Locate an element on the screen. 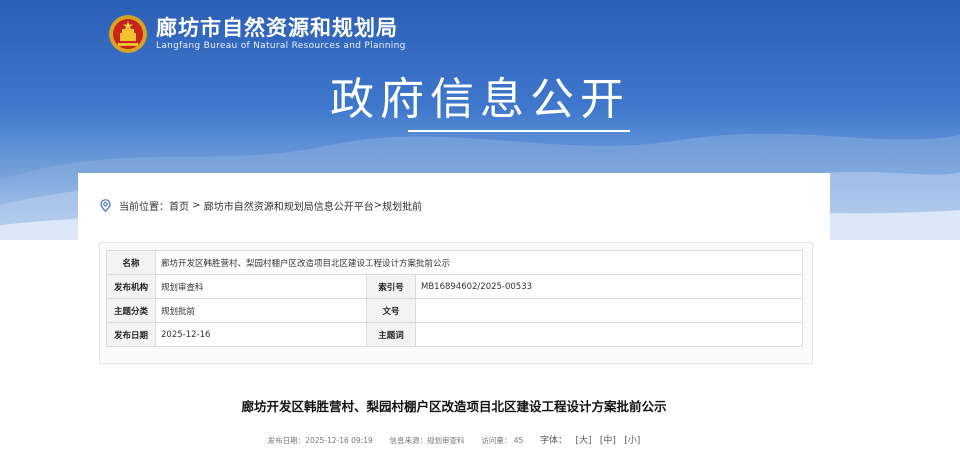 The height and width of the screenshot is (454, 960). table-row: 主题分类 规划批前 文号 is located at coordinates (454, 310).